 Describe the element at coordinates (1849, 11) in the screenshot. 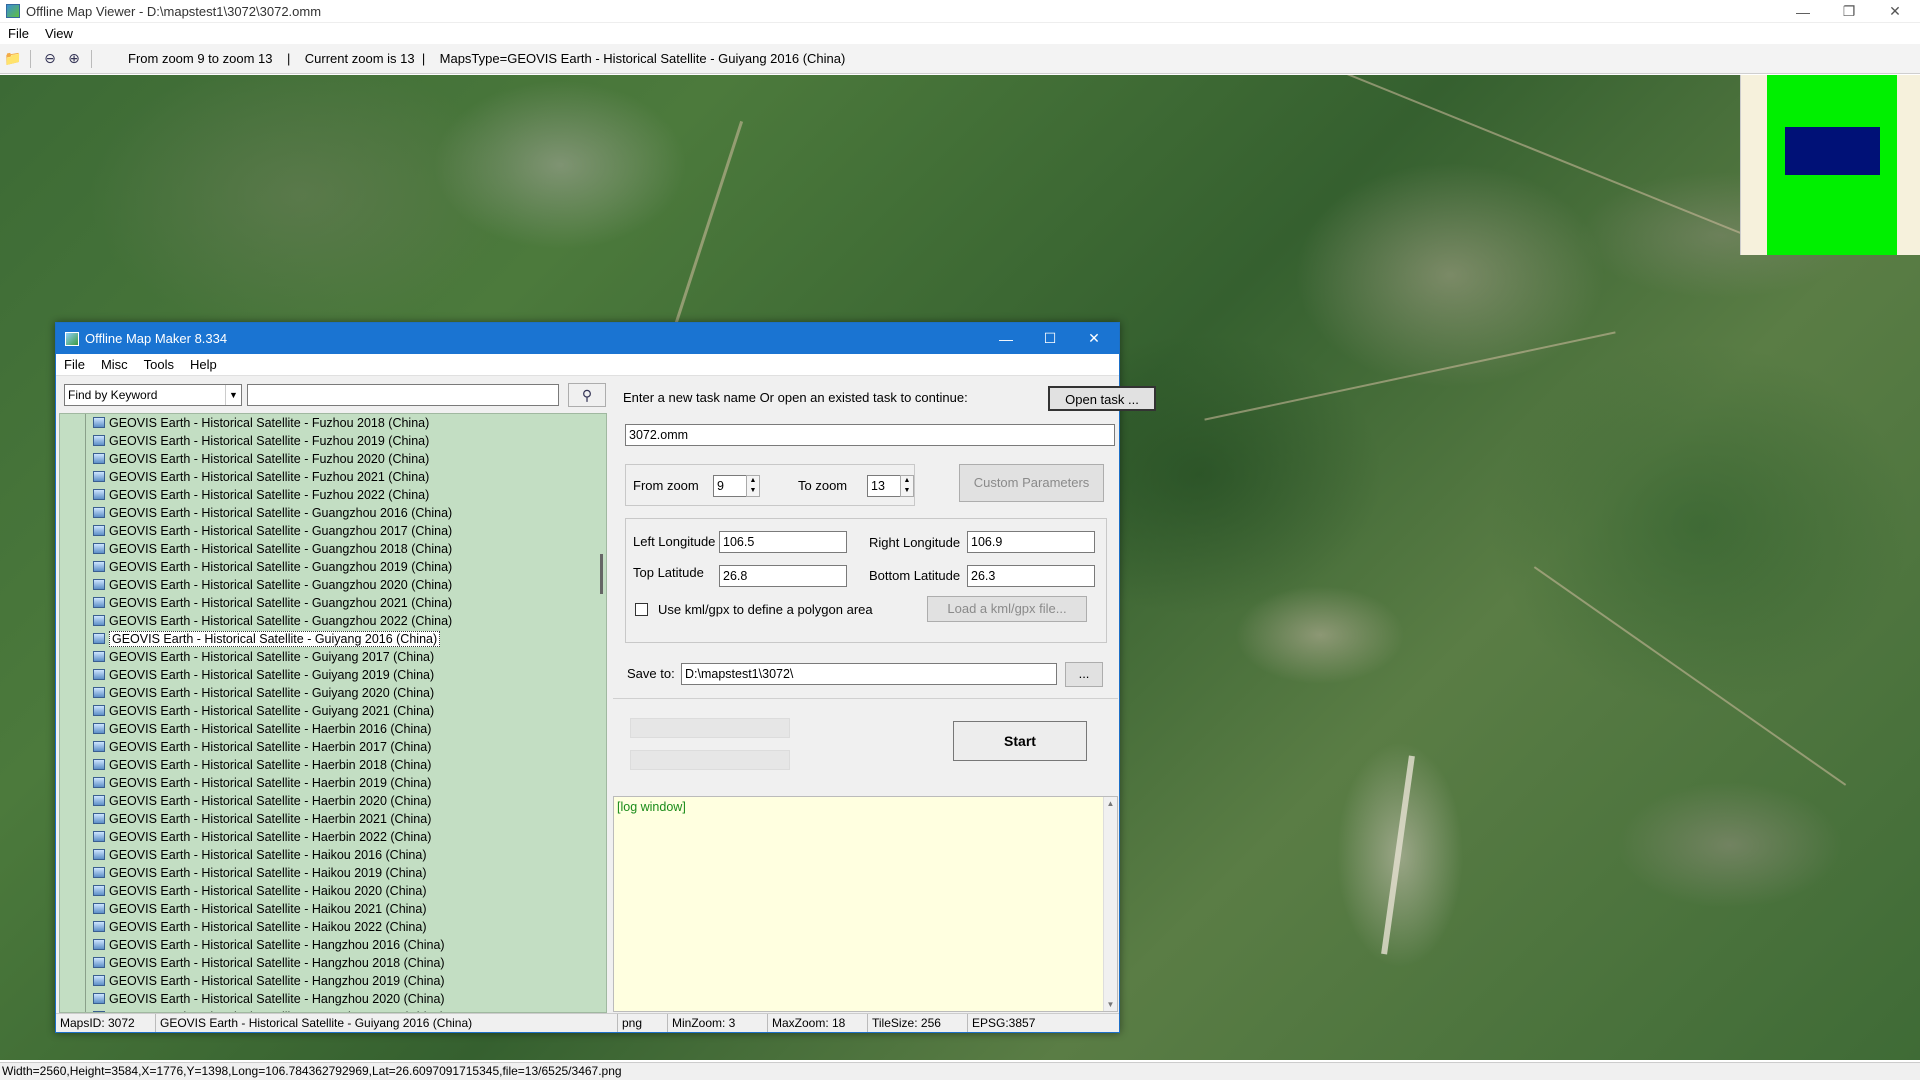

I see `restore-icon: ❐` at that location.